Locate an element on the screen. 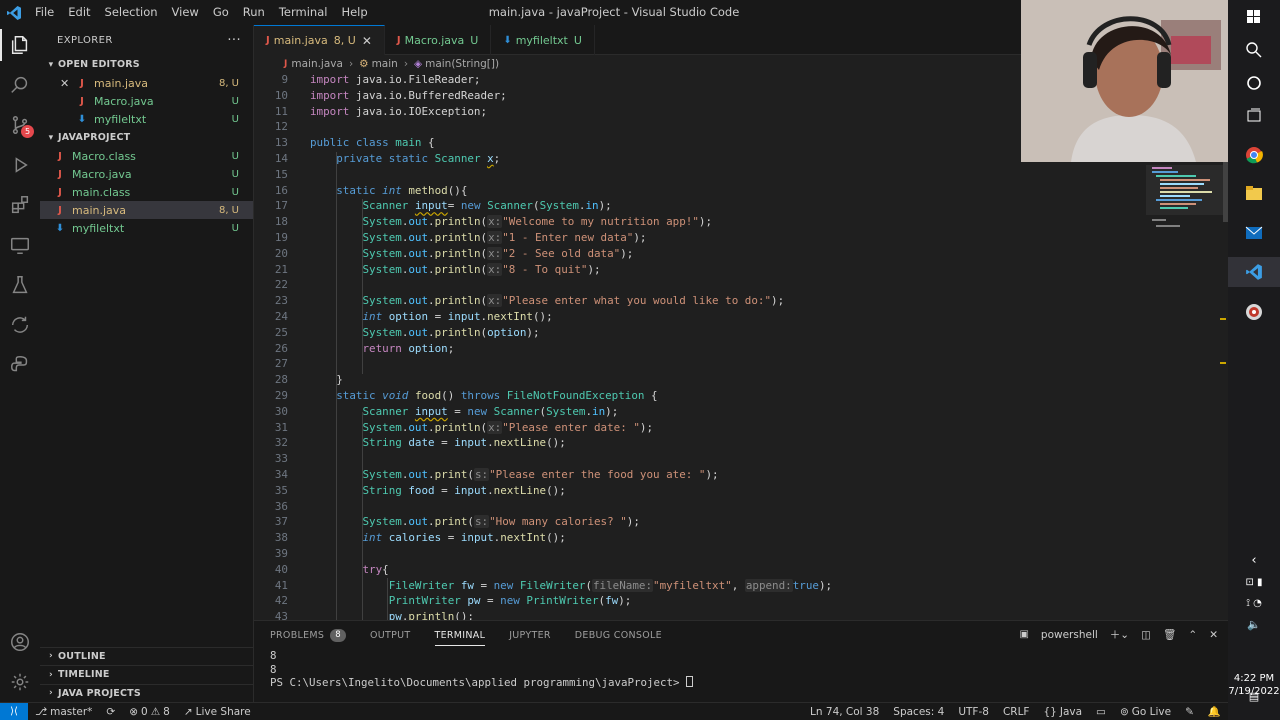  file-tree-item: J main.java 8, U is located at coordinates (146, 210).